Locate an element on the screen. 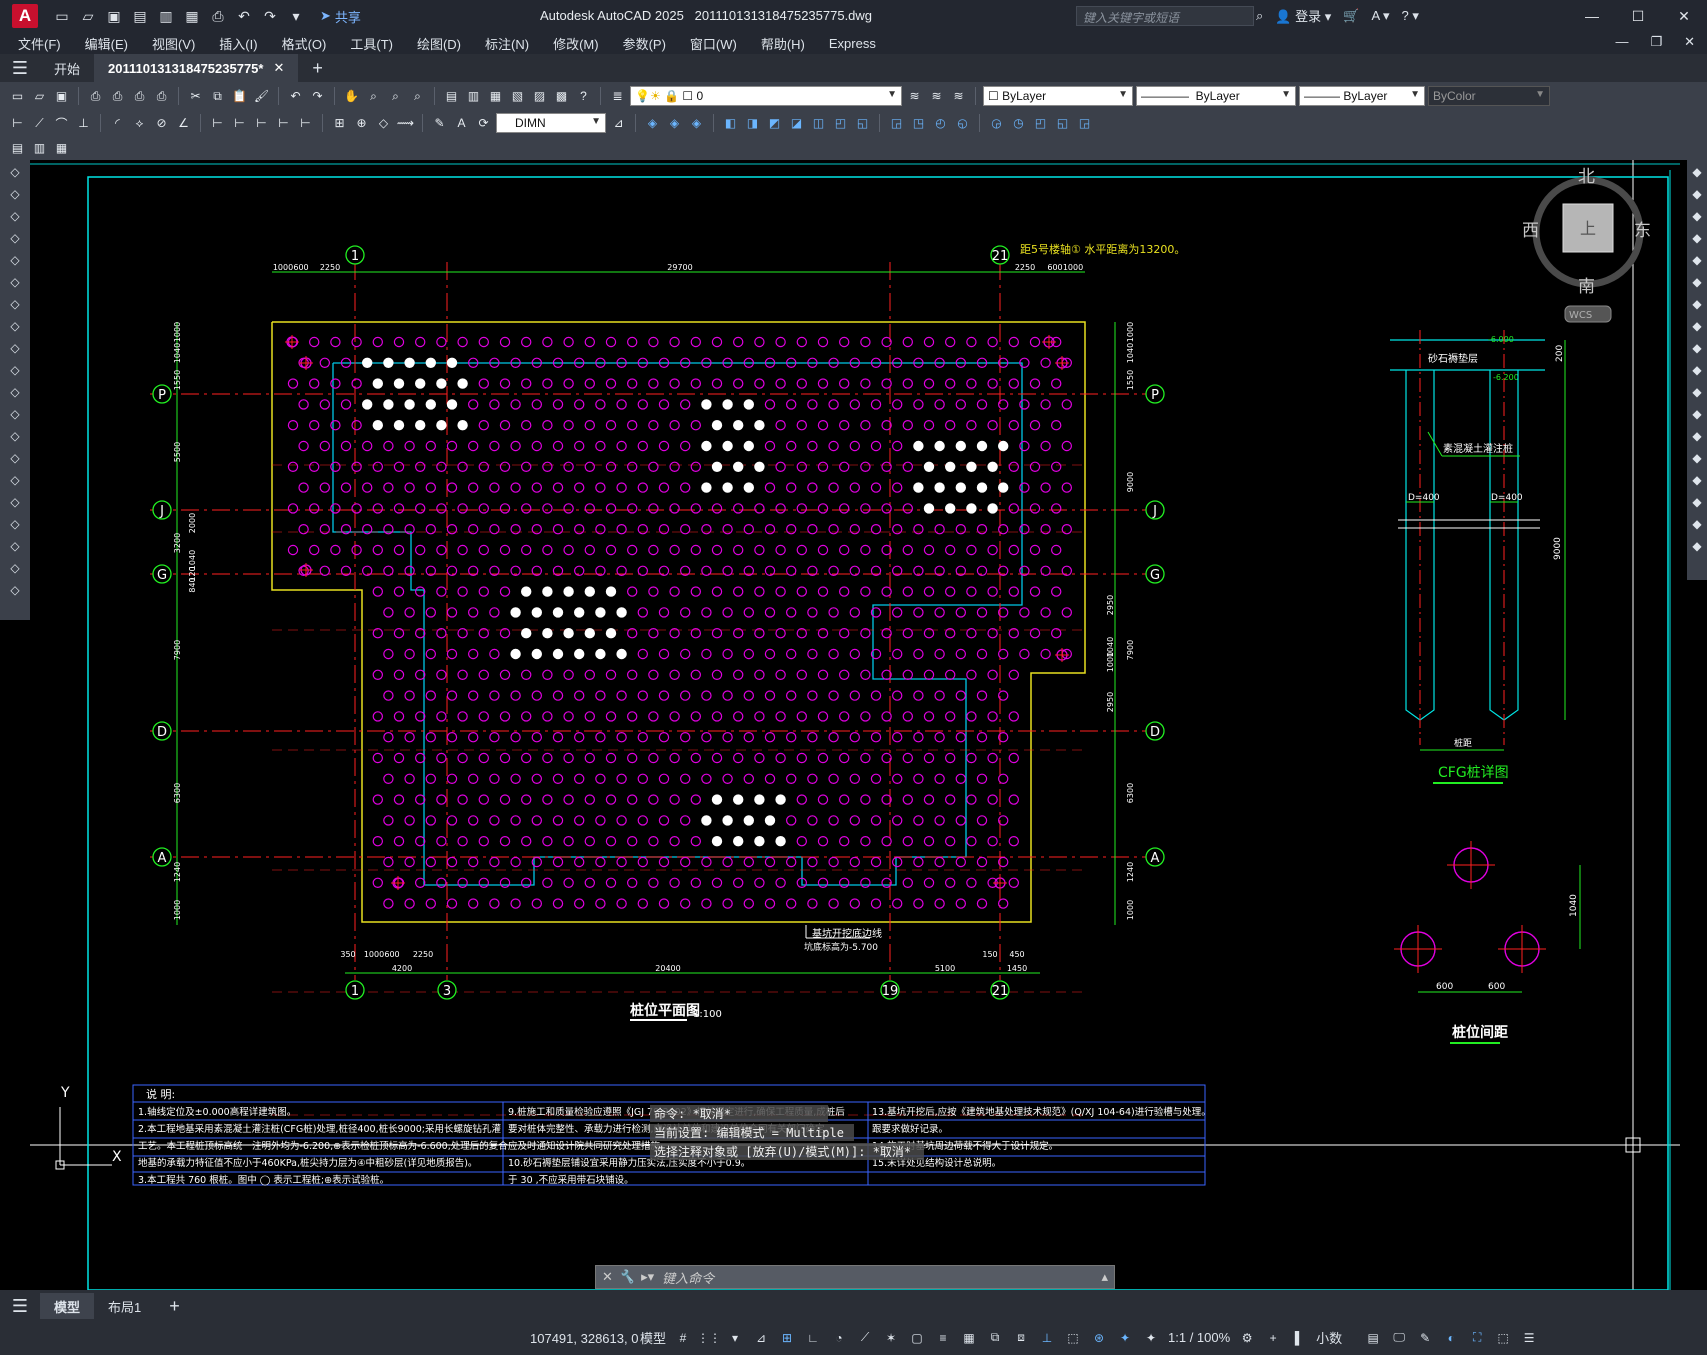  arc2-icon: ◇ is located at coordinates (15, 282).